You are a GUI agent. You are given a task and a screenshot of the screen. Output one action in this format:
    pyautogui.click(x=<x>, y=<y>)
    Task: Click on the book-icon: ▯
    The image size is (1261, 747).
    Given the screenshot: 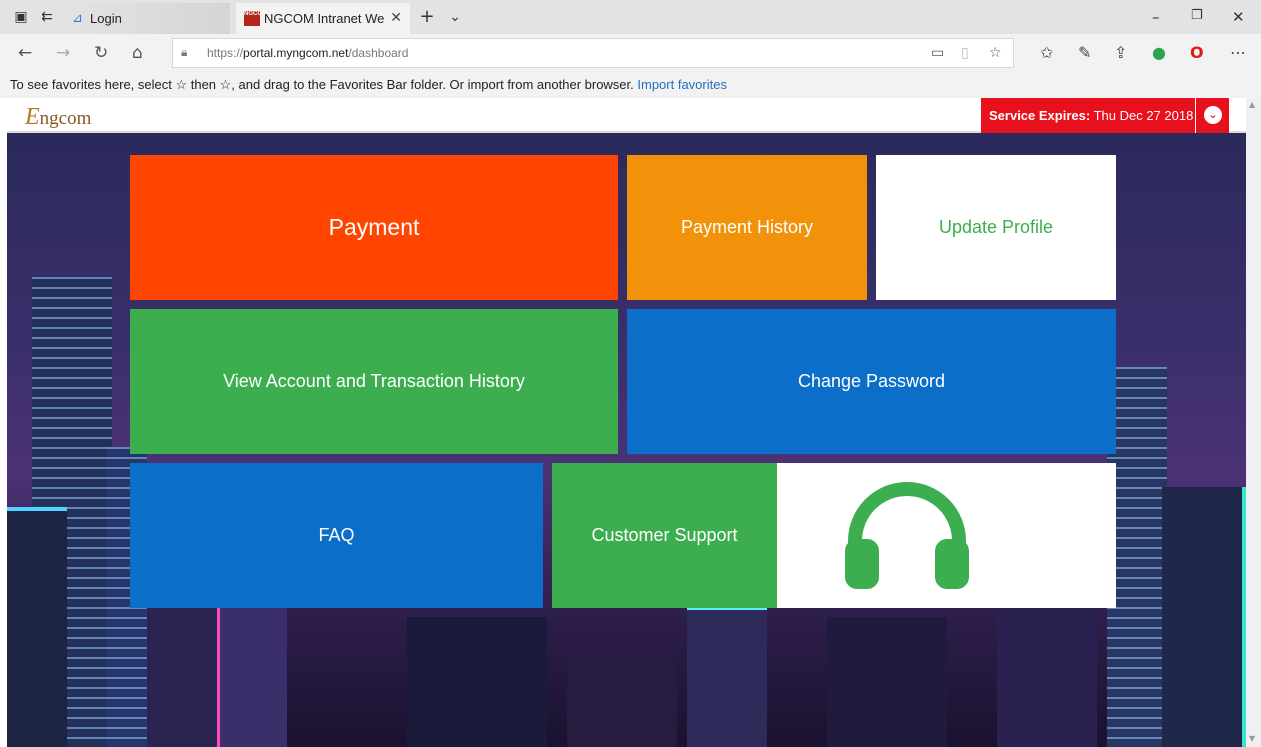 What is the action you would take?
    pyautogui.click(x=965, y=53)
    